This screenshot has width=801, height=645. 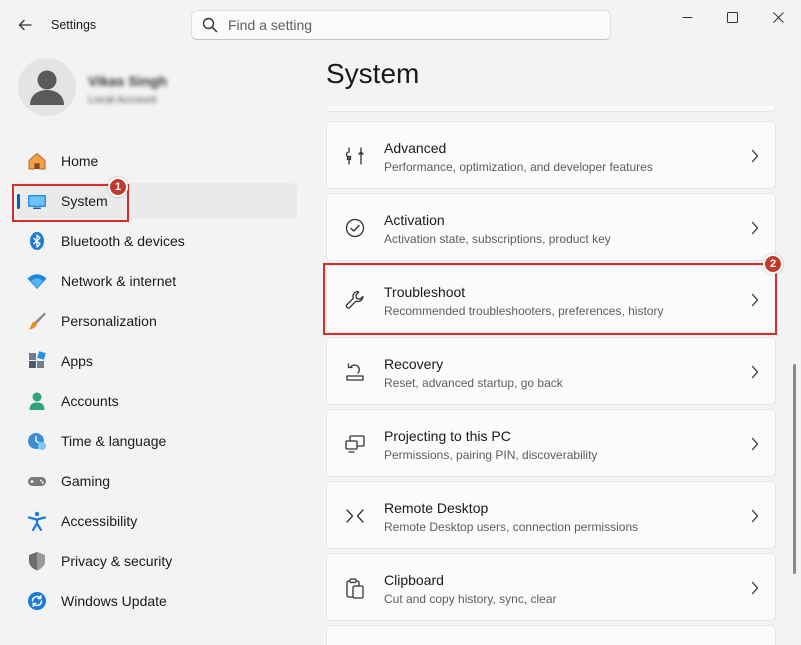 What do you see at coordinates (773, 264) in the screenshot?
I see `step-badge-2: 2` at bounding box center [773, 264].